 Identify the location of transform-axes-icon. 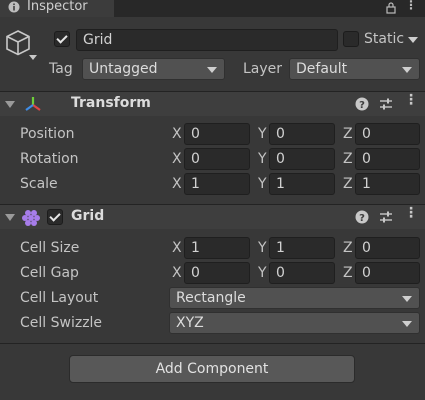
(33, 104).